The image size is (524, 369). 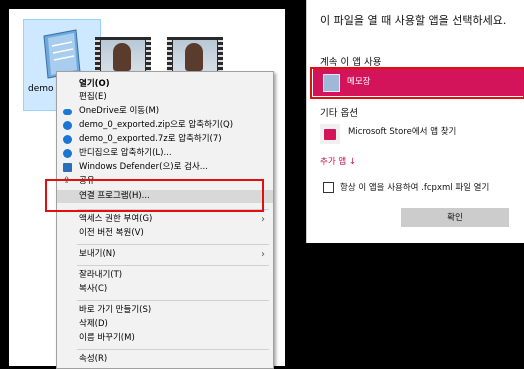 What do you see at coordinates (351, 62) in the screenshot?
I see `keep-using-heading: 계속 이 앱 사용` at bounding box center [351, 62].